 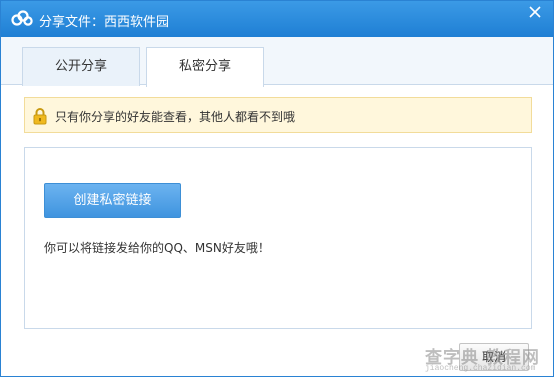 I want to click on tab-private-share: 私密分享, so click(x=205, y=67).